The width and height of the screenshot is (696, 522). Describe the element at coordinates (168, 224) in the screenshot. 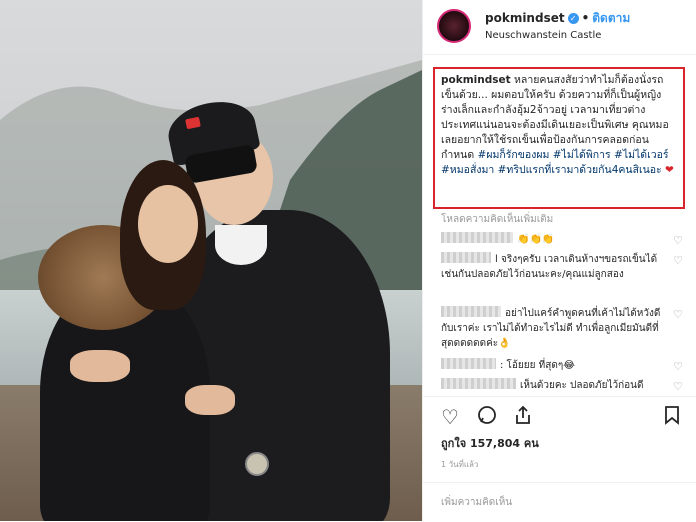

I see `woman-face` at that location.